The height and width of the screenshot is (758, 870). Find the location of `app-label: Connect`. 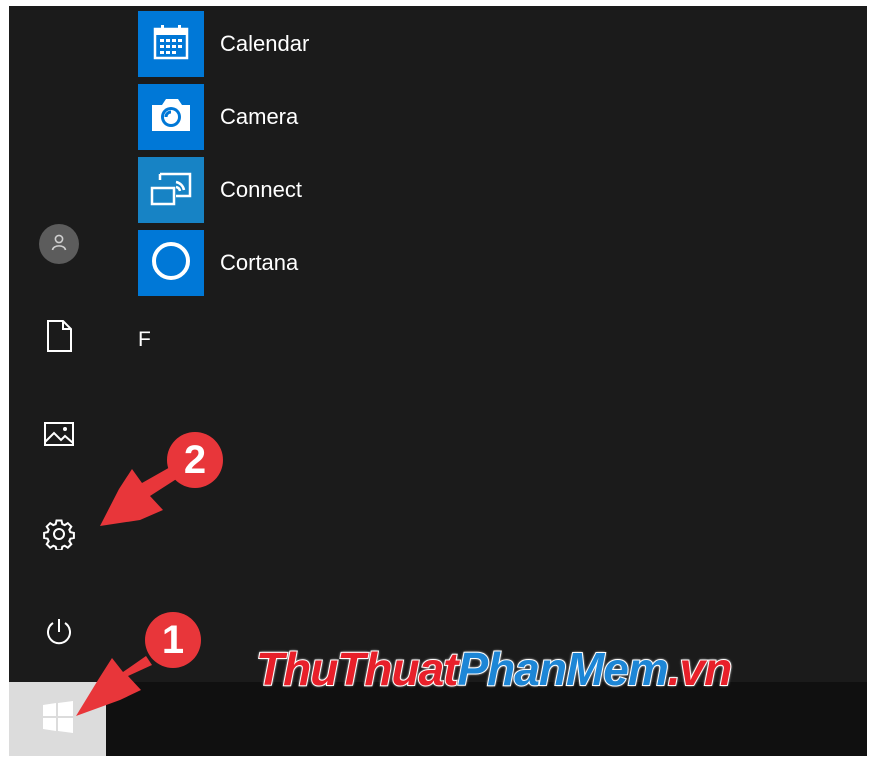

app-label: Connect is located at coordinates (261, 189).